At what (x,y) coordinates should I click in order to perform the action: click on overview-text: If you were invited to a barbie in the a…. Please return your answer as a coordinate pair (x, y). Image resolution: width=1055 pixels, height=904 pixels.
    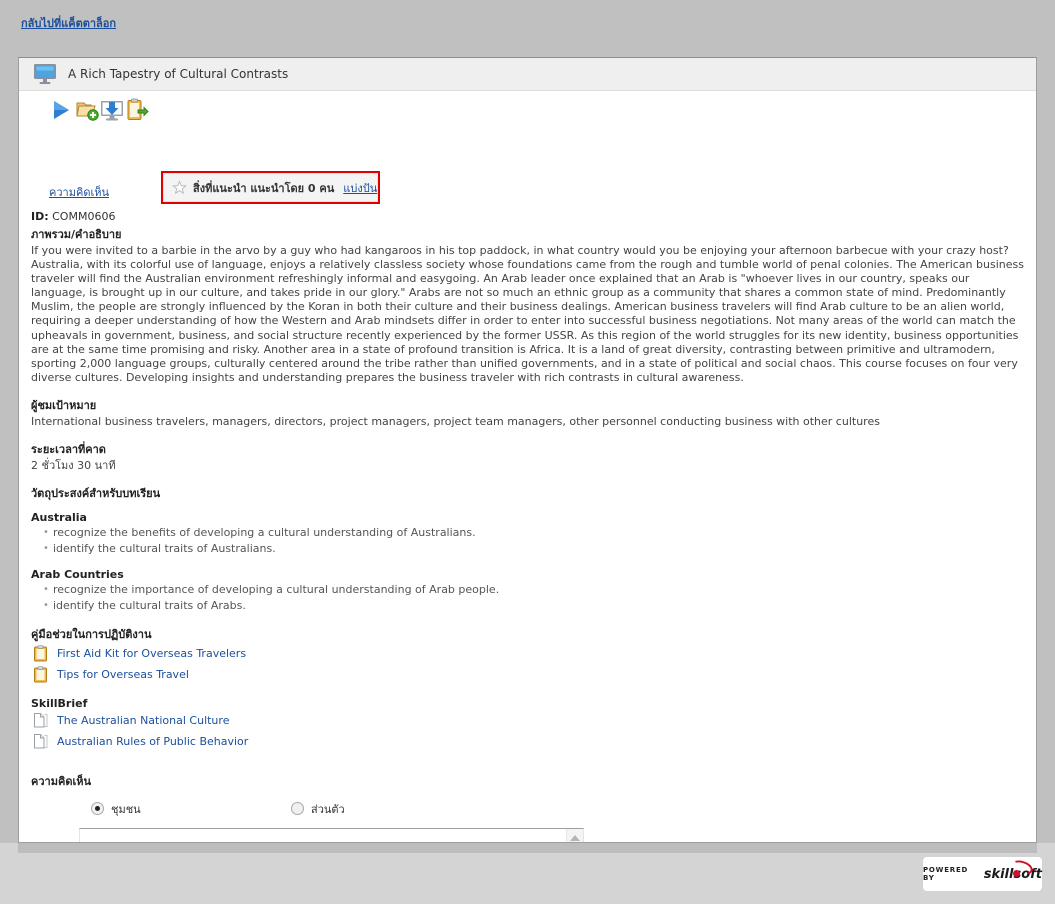
    Looking at the image, I should click on (527, 314).